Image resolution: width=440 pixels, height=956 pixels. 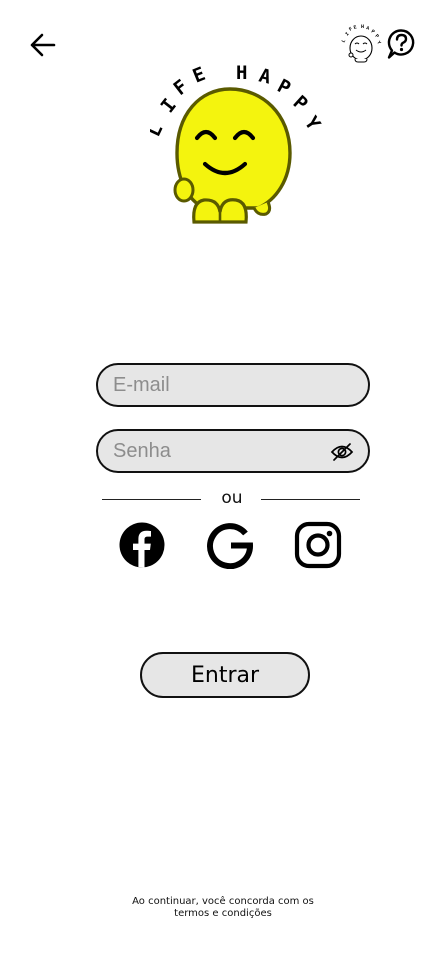 I want to click on back-button, so click(x=43, y=45).